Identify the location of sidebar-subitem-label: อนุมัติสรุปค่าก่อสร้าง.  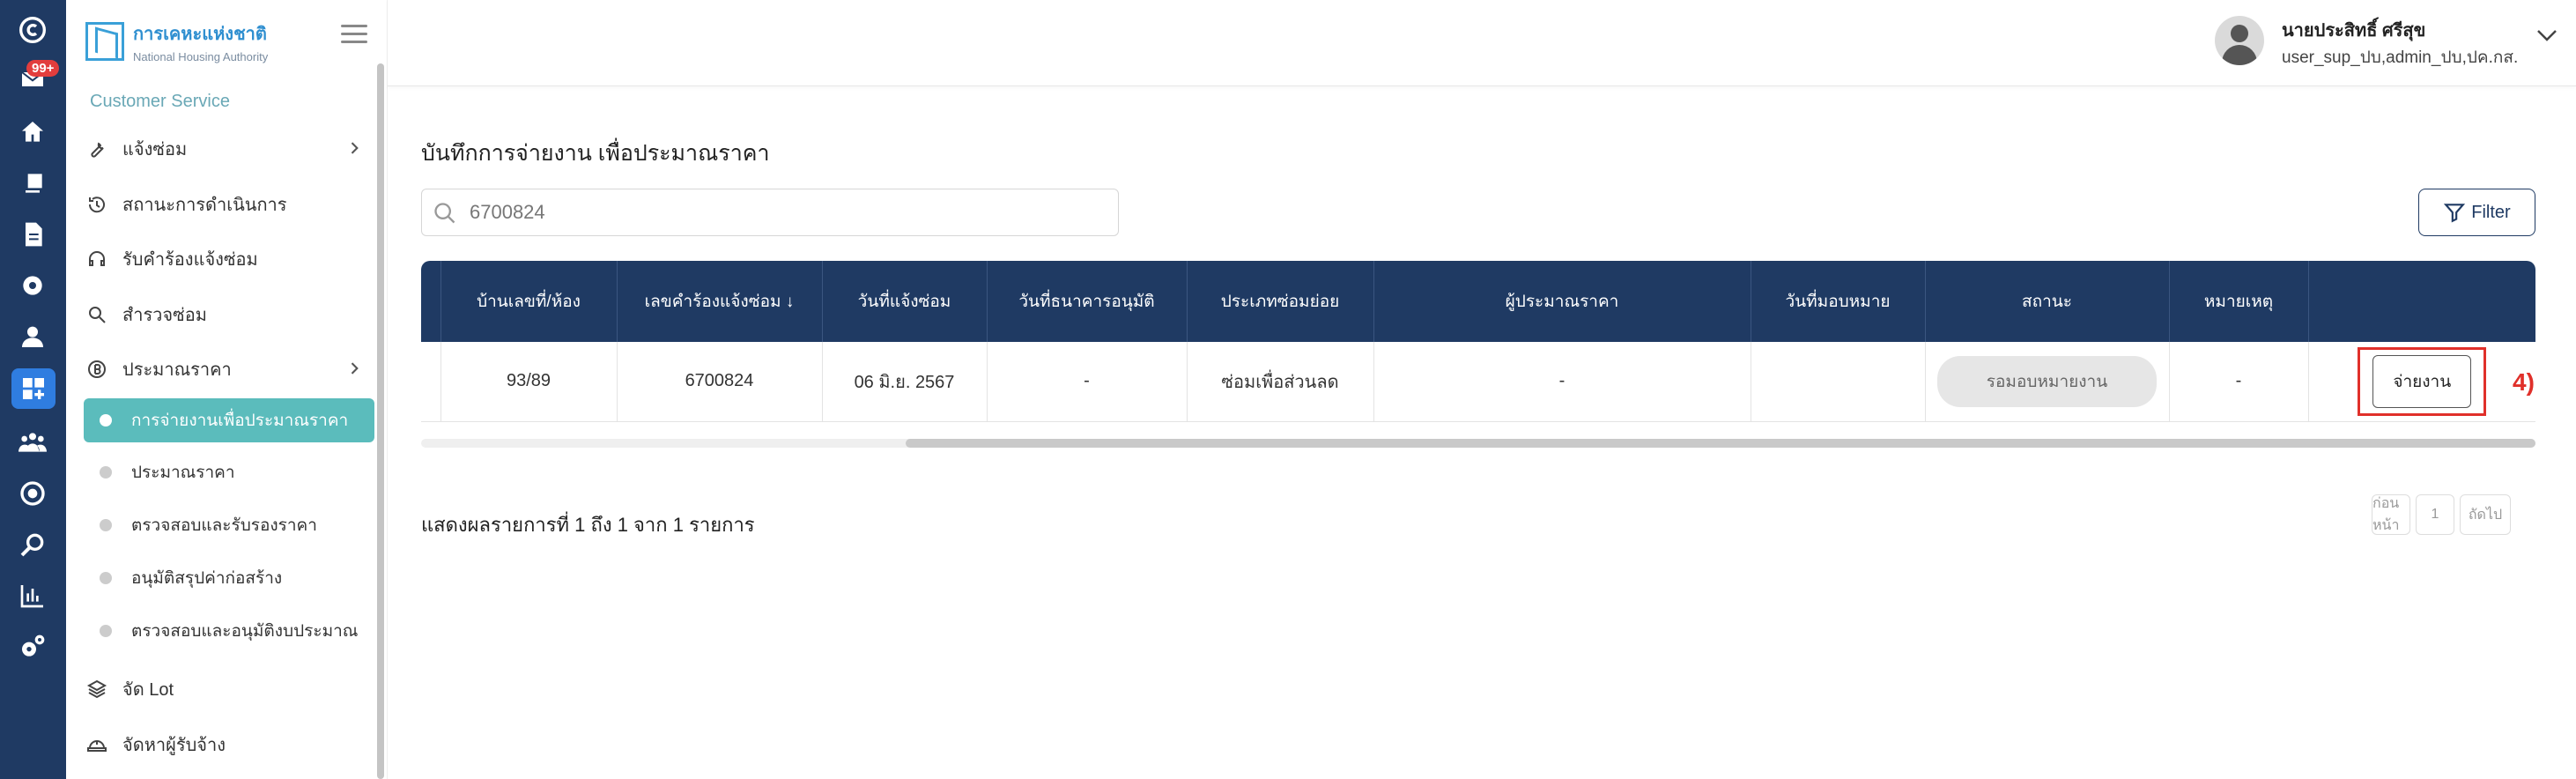
(207, 578).